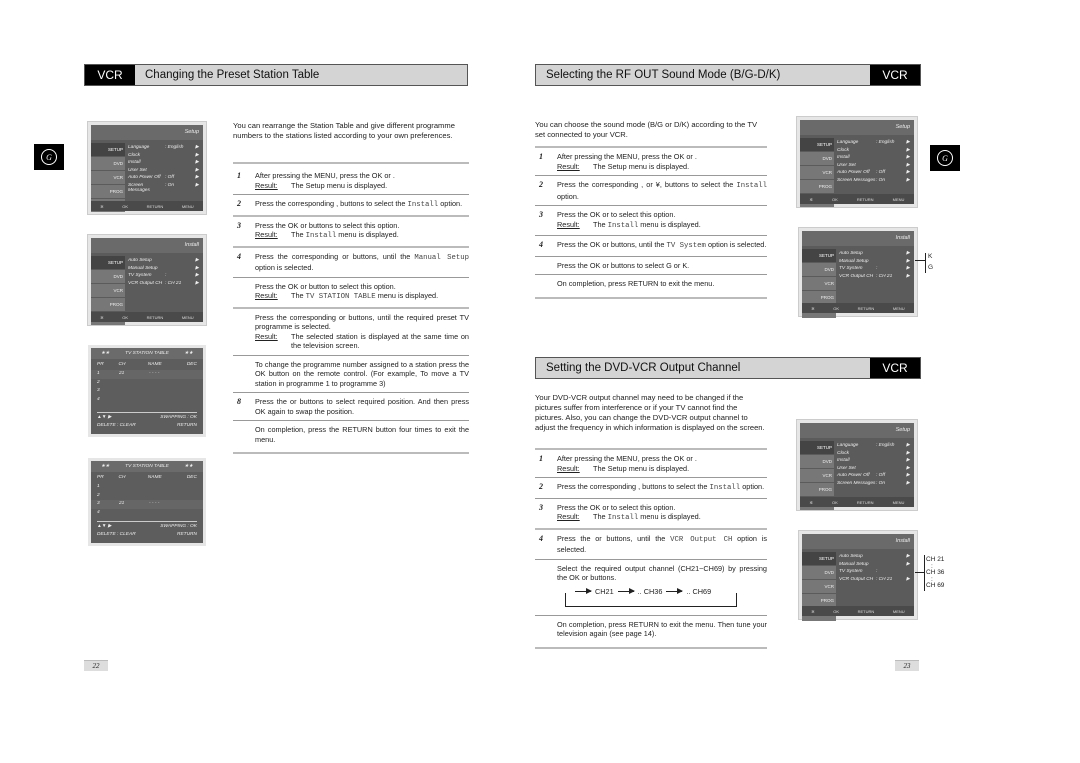 Image resolution: width=1080 pixels, height=763 pixels. I want to click on table-row: 3 21- - - -, so click(147, 504).